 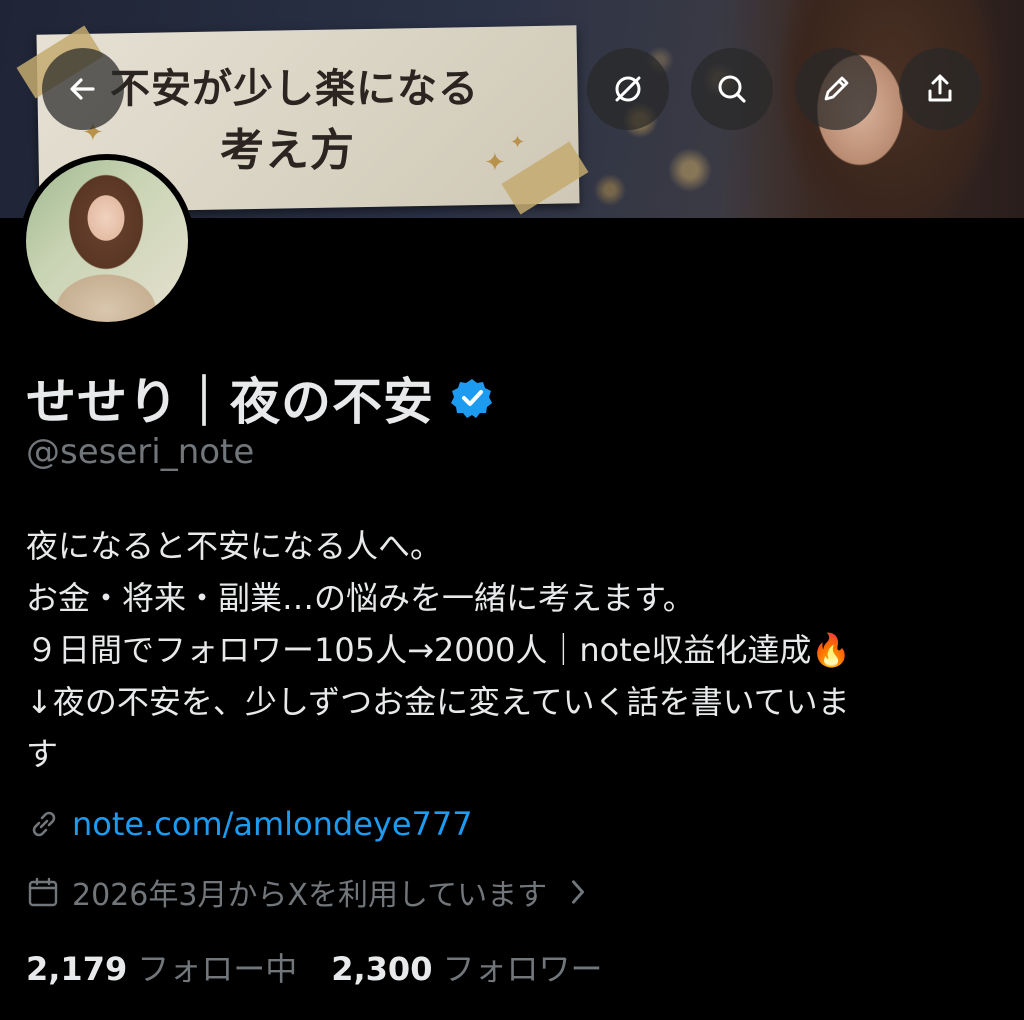 I want to click on search-button, so click(x=732, y=89).